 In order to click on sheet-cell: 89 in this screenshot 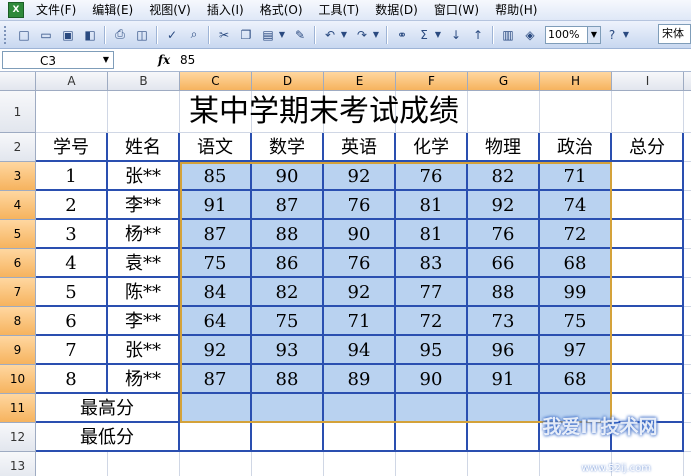, I will do `click(360, 379)`.